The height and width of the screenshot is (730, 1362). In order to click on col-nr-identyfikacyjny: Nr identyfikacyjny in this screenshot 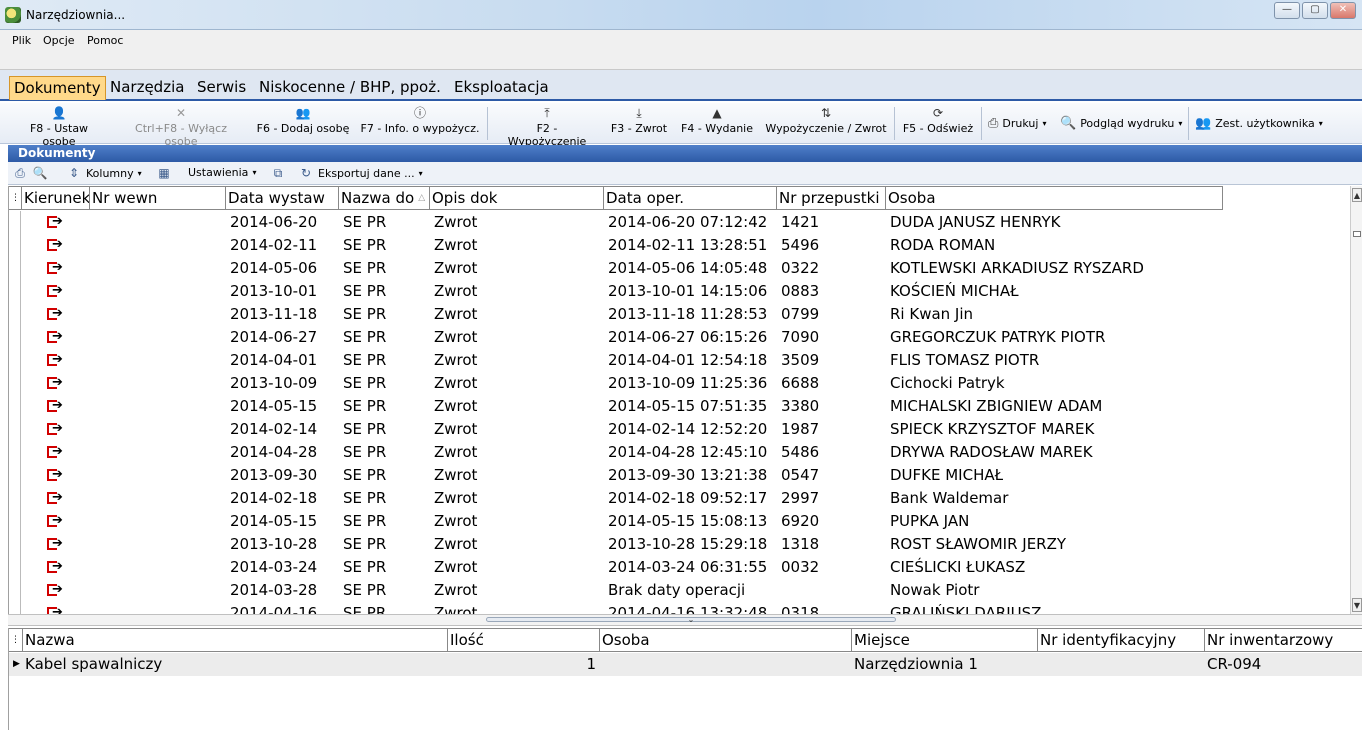, I will do `click(1121, 640)`.